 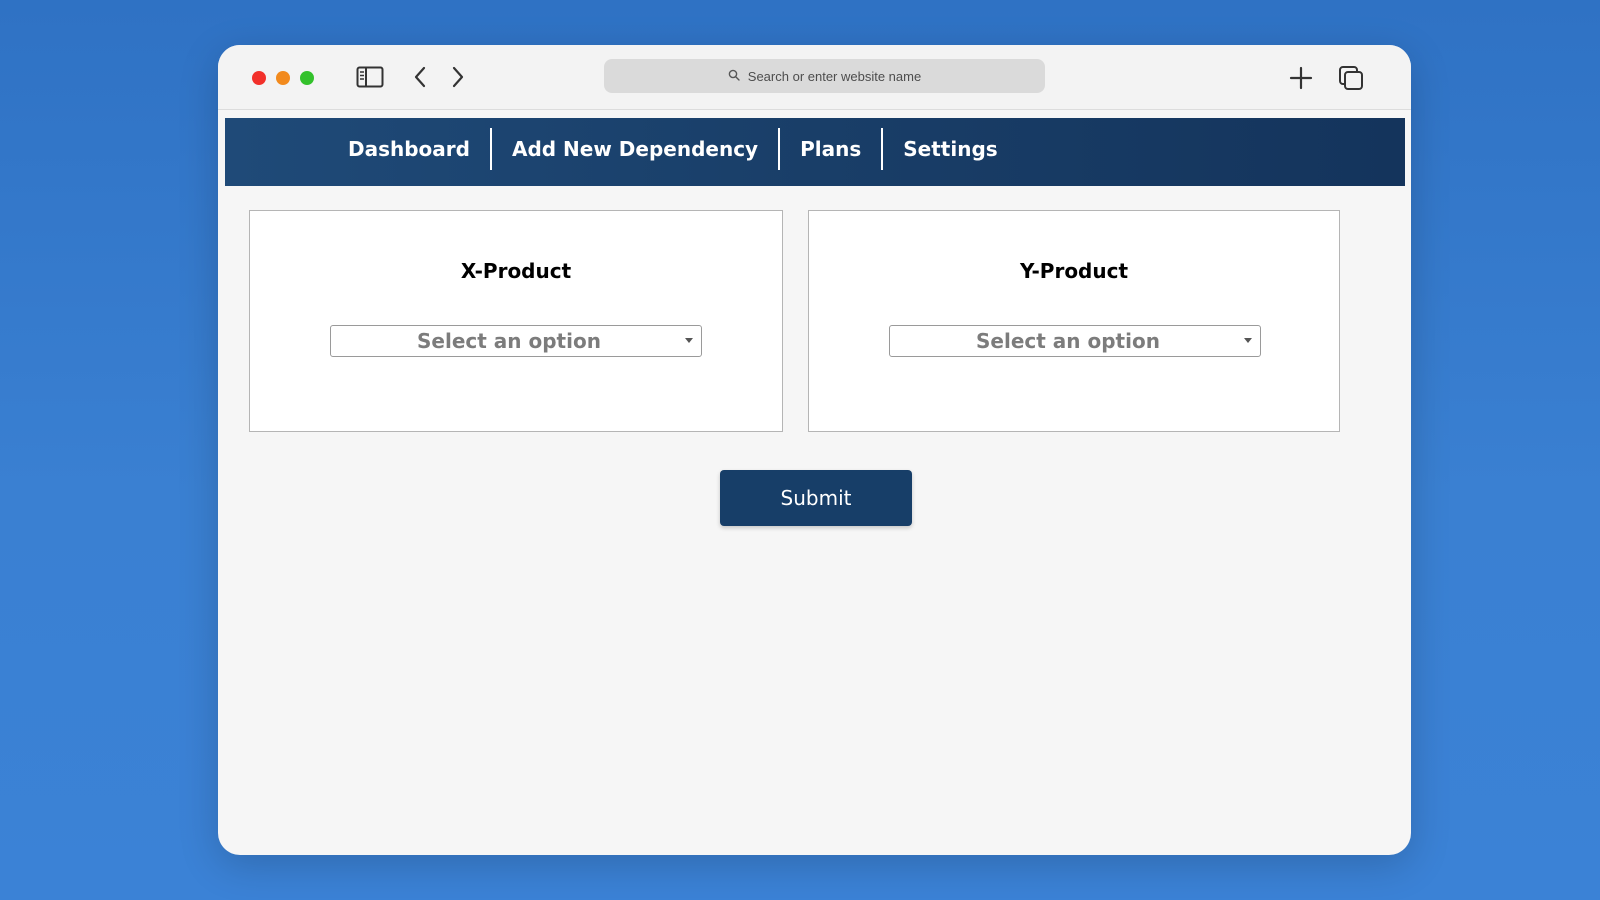 I want to click on x-product-select: Select an option, so click(x=516, y=341).